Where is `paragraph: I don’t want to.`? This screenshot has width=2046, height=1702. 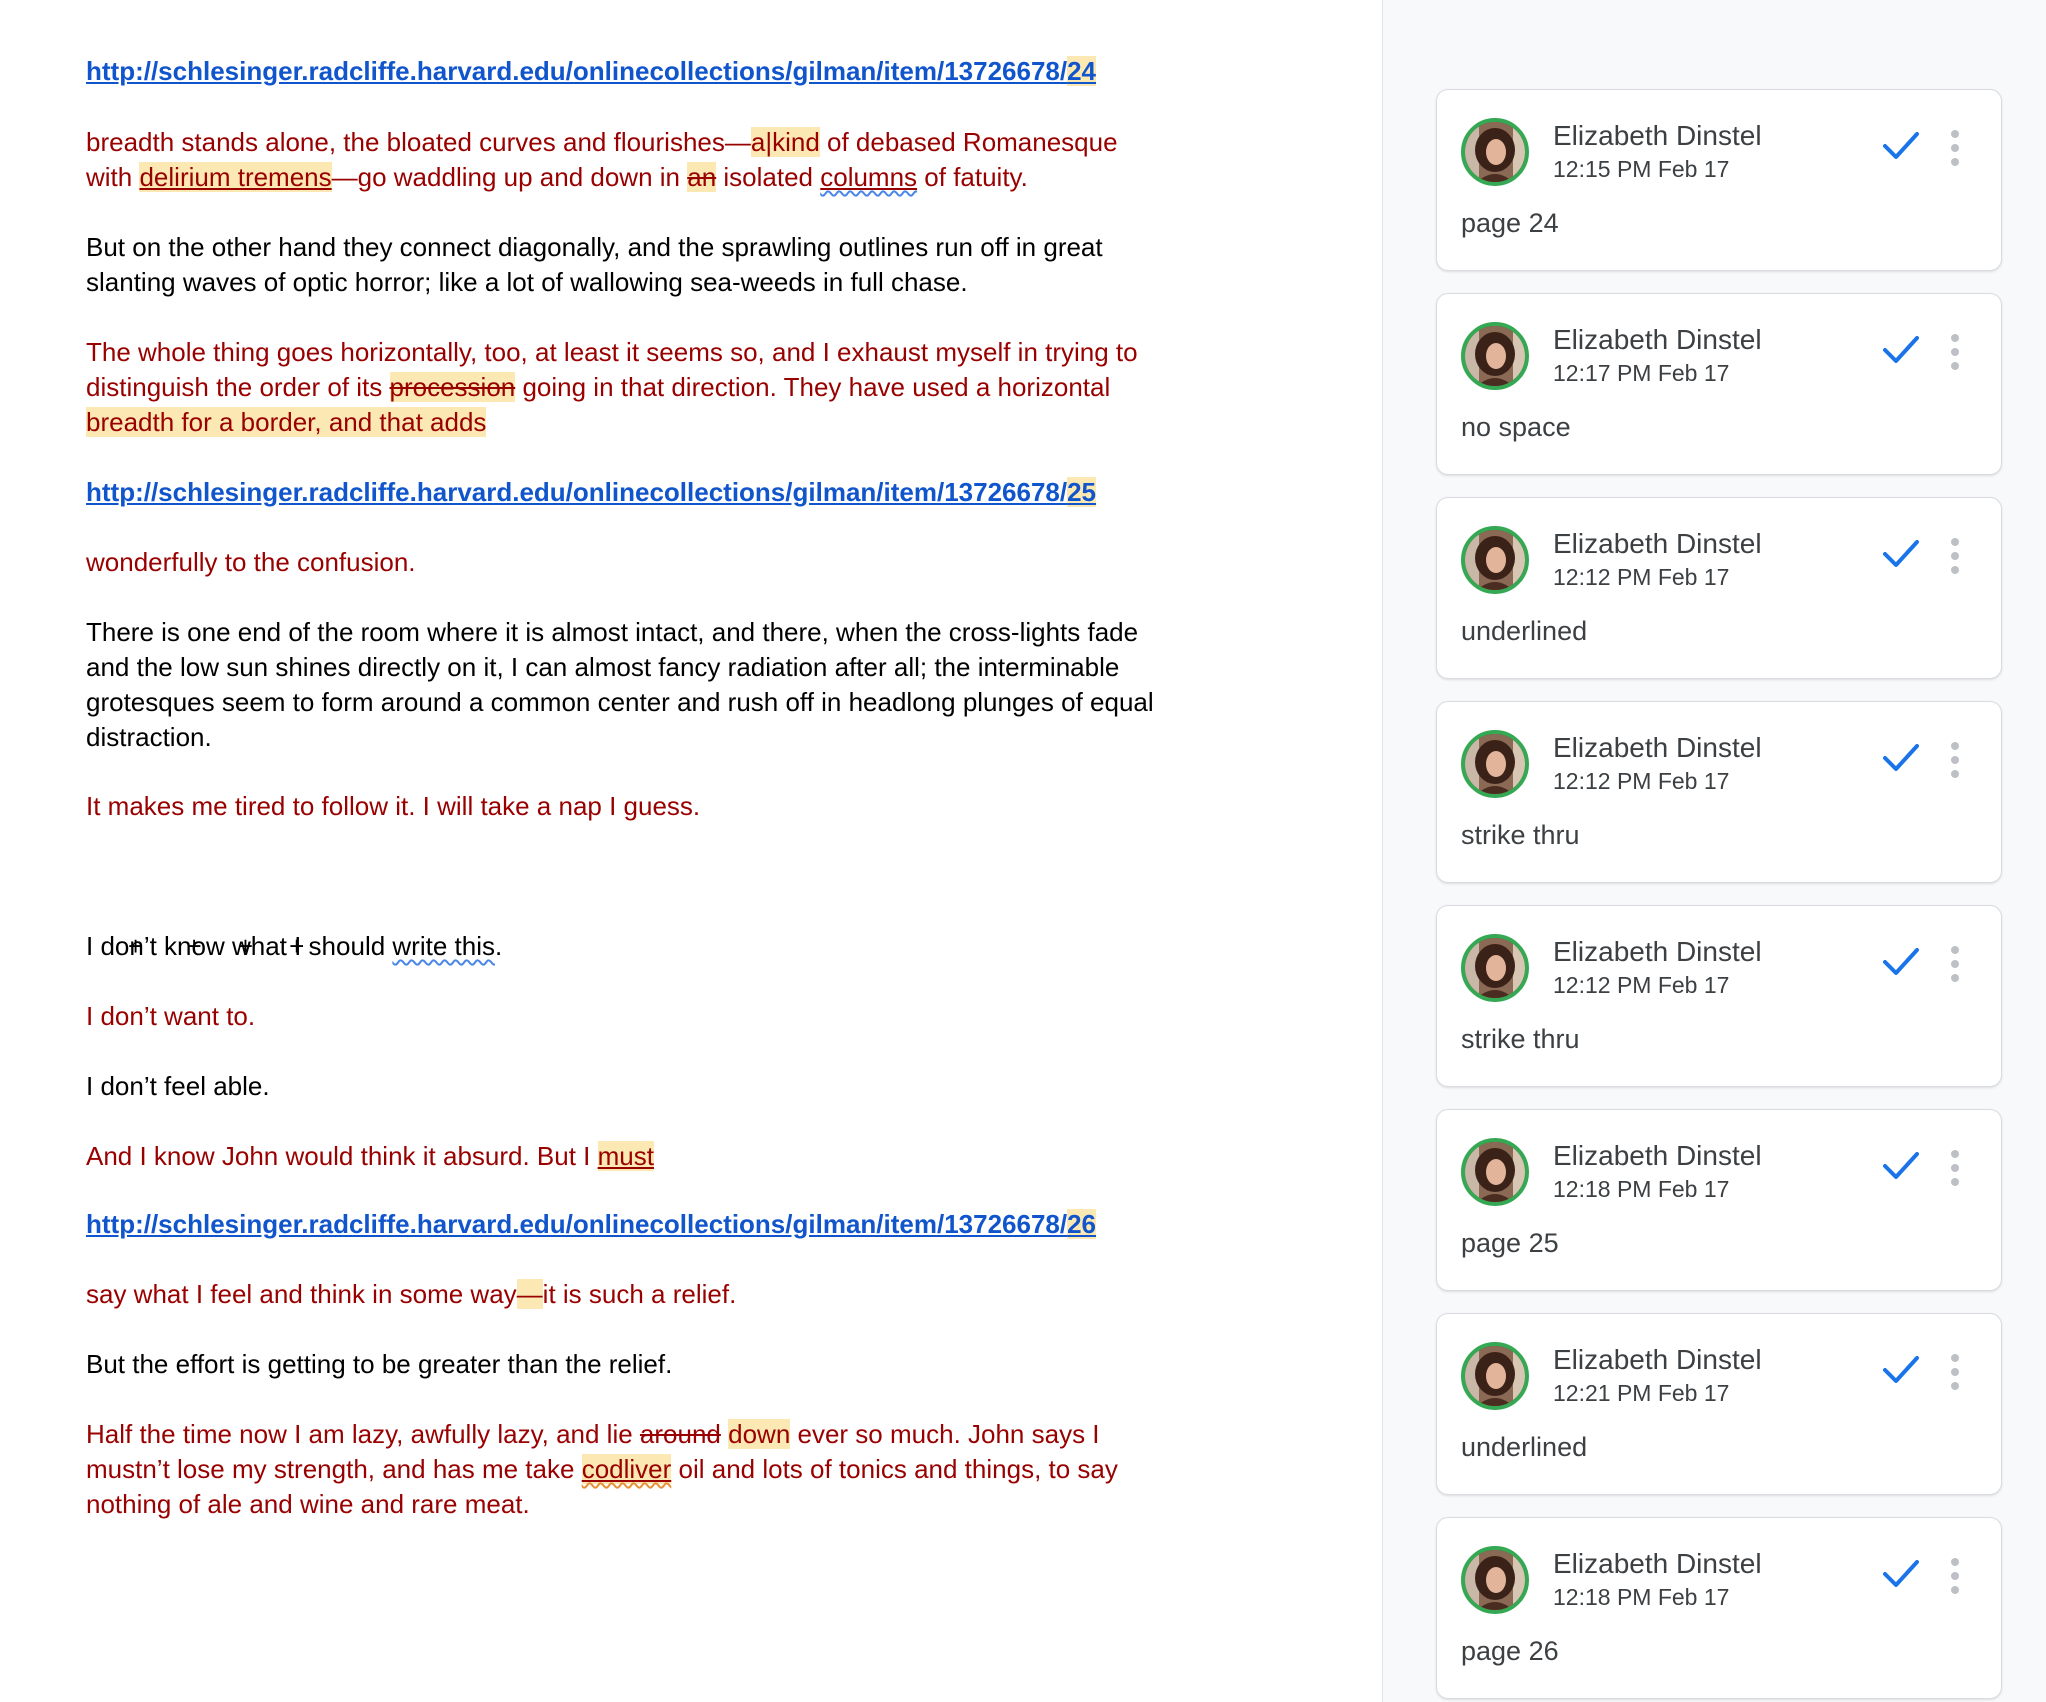 paragraph: I don’t want to. is located at coordinates (666, 1016).